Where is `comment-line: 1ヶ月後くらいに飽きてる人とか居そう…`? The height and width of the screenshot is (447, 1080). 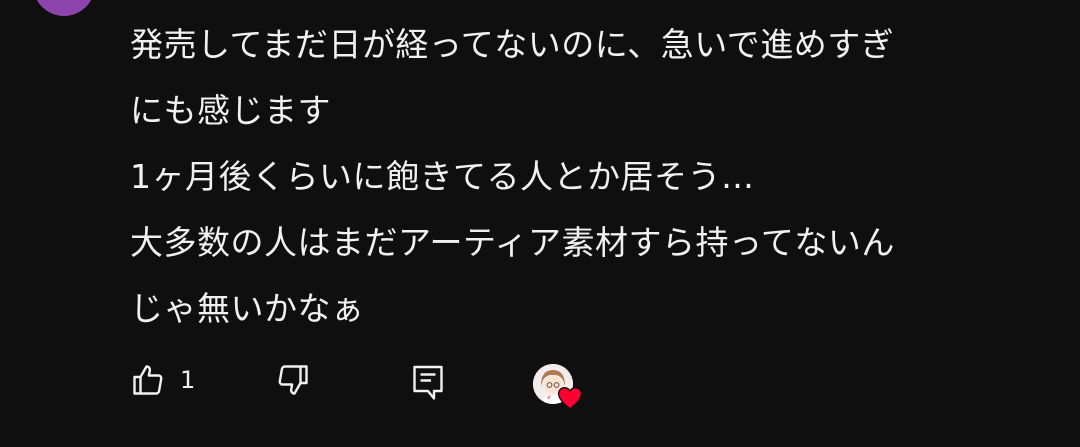
comment-line: 1ヶ月後くらいに飽きてる人とか居そう… is located at coordinates (442, 176).